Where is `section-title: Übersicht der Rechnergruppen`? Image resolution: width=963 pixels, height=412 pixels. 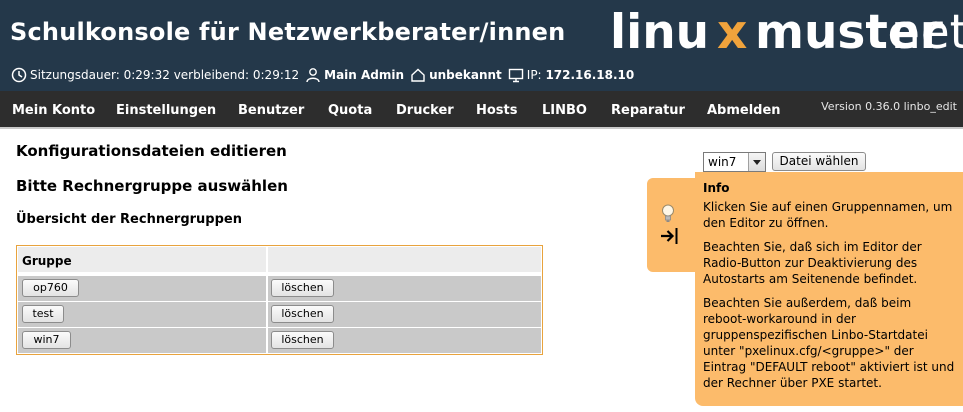 section-title: Übersicht der Rechnergruppen is located at coordinates (129, 219).